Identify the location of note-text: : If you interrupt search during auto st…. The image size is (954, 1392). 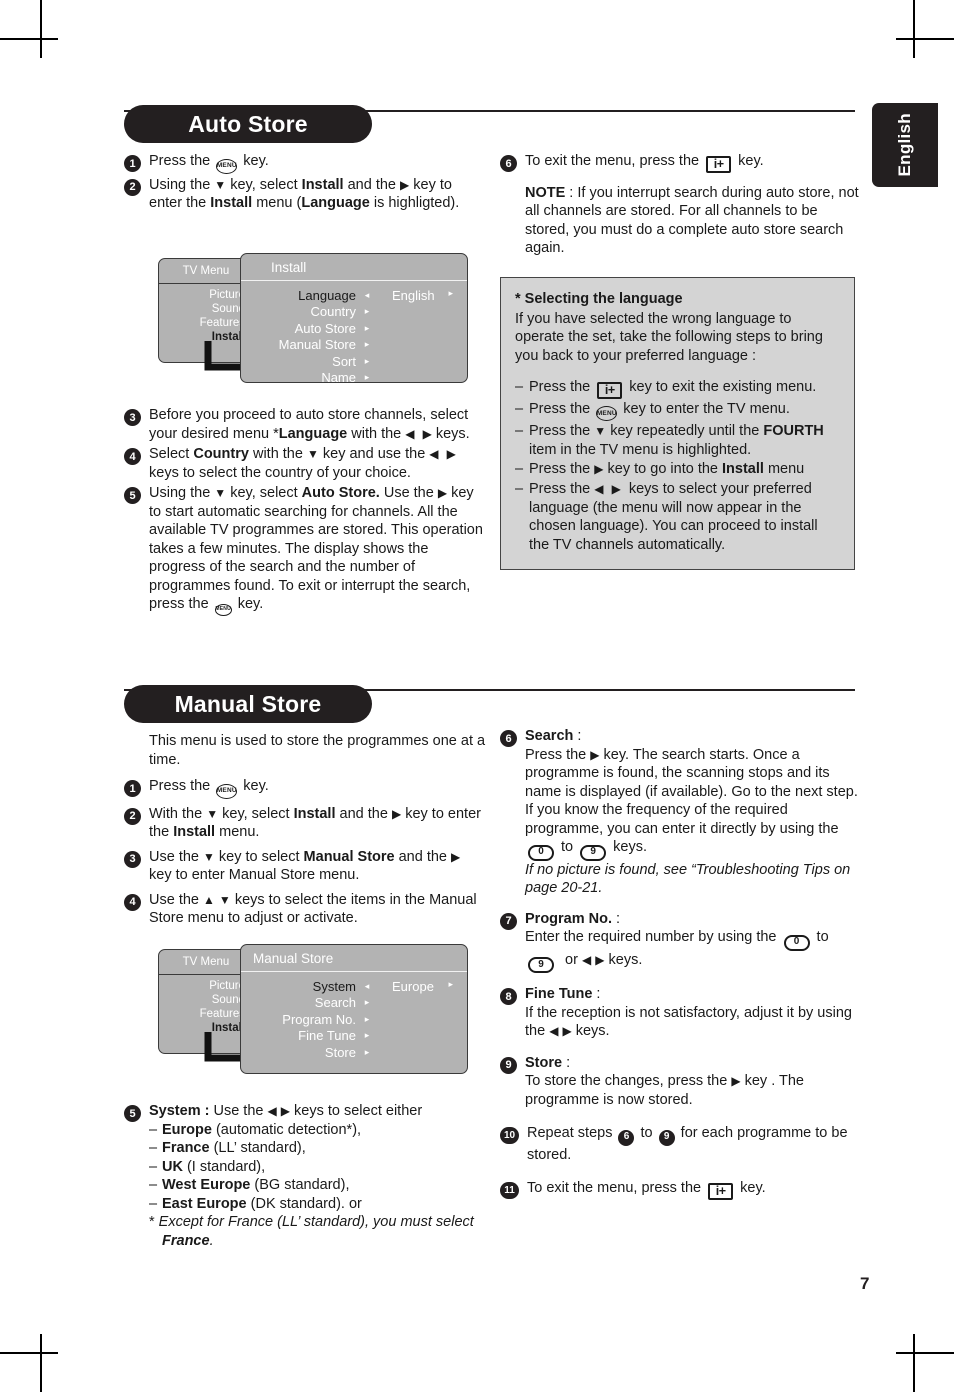
(692, 220).